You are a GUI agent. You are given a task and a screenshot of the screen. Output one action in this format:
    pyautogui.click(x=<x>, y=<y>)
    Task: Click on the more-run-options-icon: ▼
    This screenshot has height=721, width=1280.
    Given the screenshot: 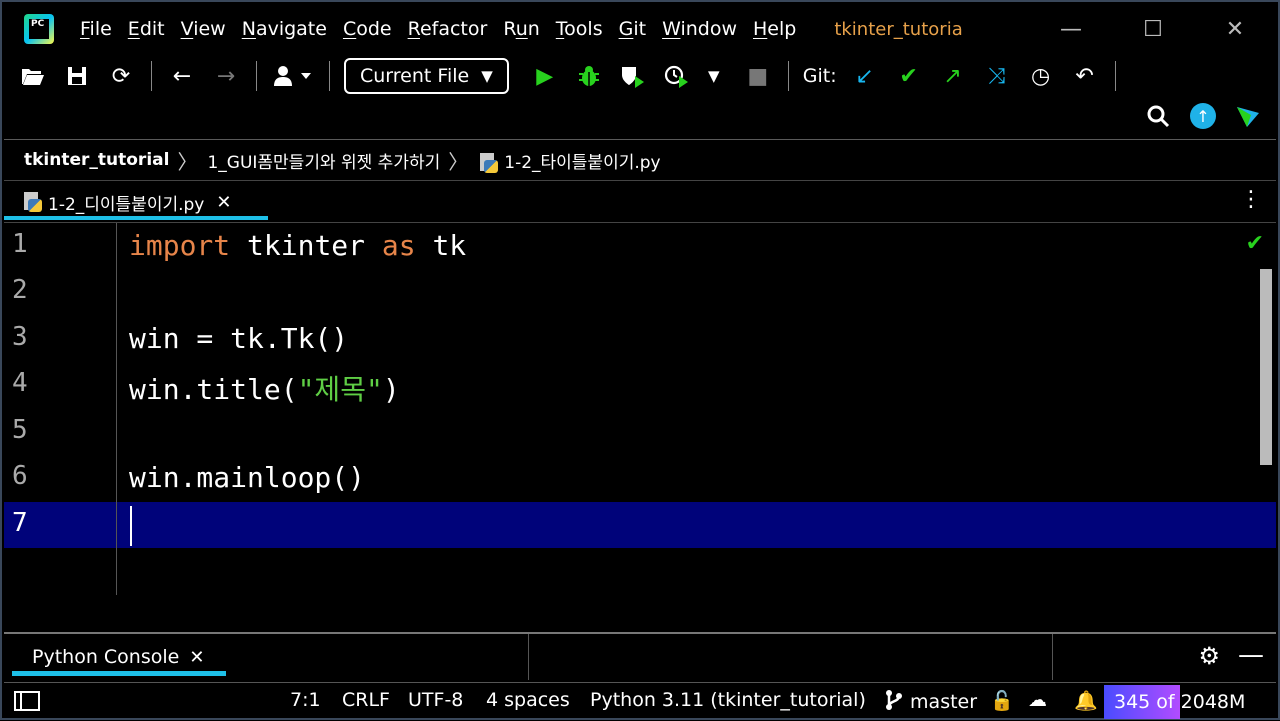 What is the action you would take?
    pyautogui.click(x=714, y=76)
    